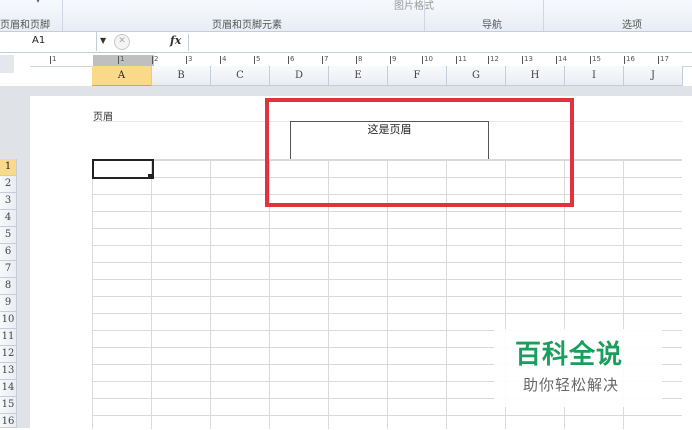 This screenshot has height=430, width=692. Describe the element at coordinates (8, 286) in the screenshot. I see `row-header-8: 8` at that location.